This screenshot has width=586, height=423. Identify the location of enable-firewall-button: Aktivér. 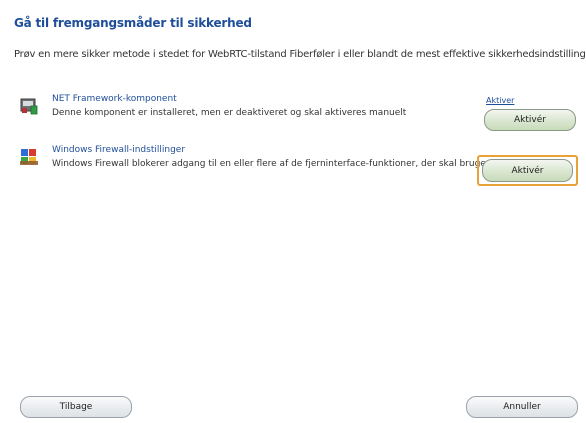
(527, 170).